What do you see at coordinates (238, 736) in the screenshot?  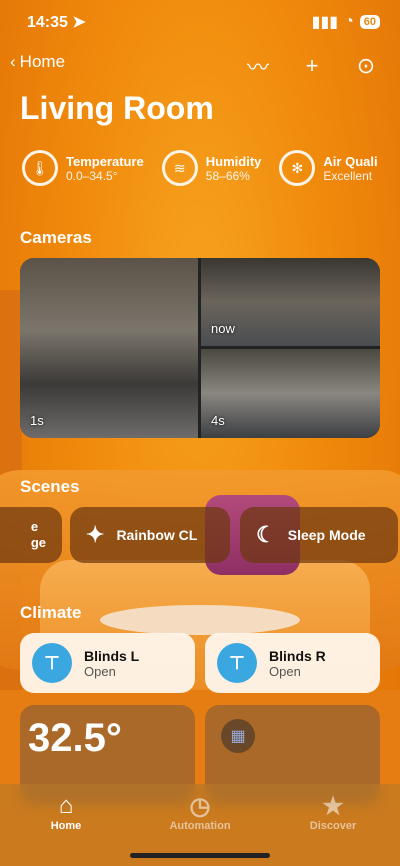 I see `air-purifier-icon: ▦` at bounding box center [238, 736].